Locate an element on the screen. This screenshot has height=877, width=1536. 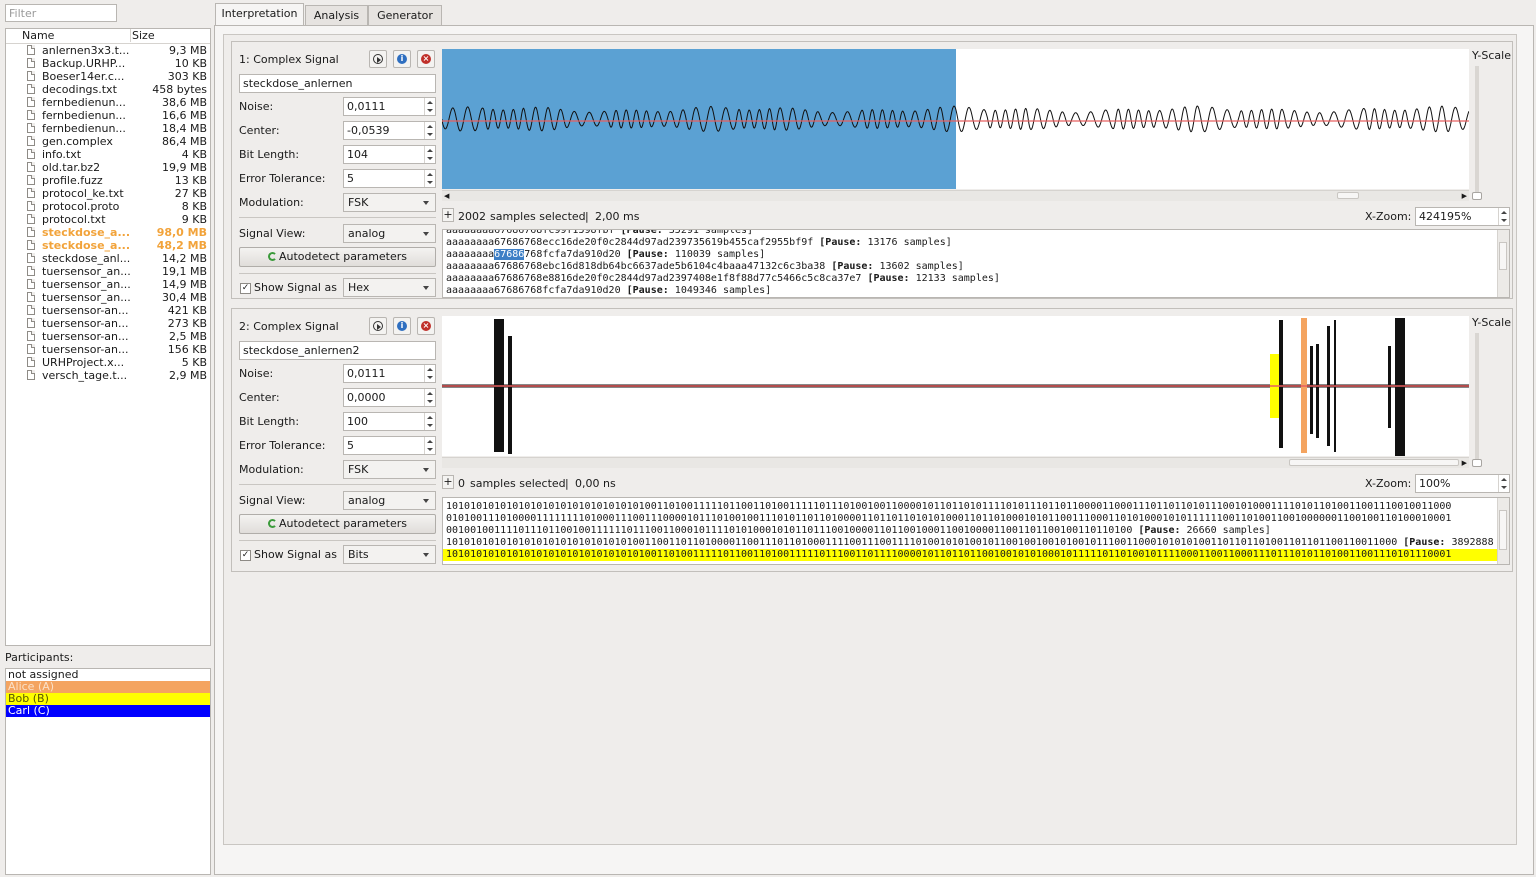
file-row: tuersensor-an... 156 KB is located at coordinates (108, 349).